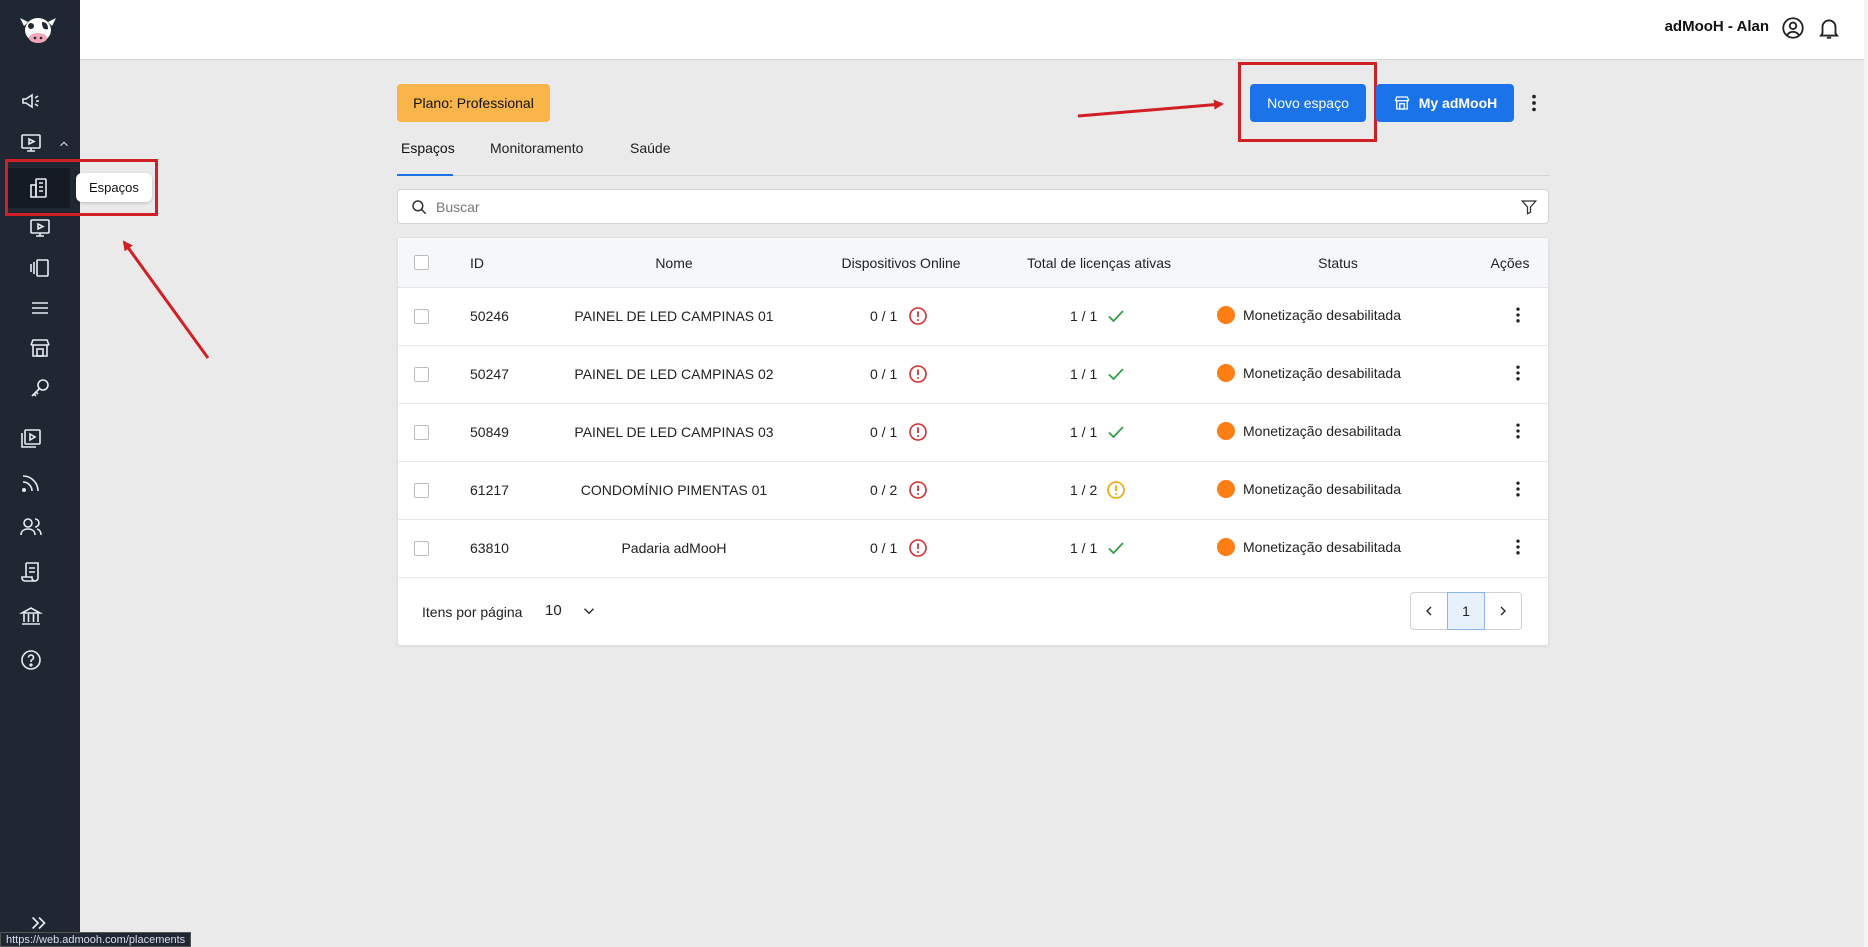 The height and width of the screenshot is (947, 1868). Describe the element at coordinates (673, 374) in the screenshot. I see `row-name: PAINEL DE LED CAMPINAS 02` at that location.